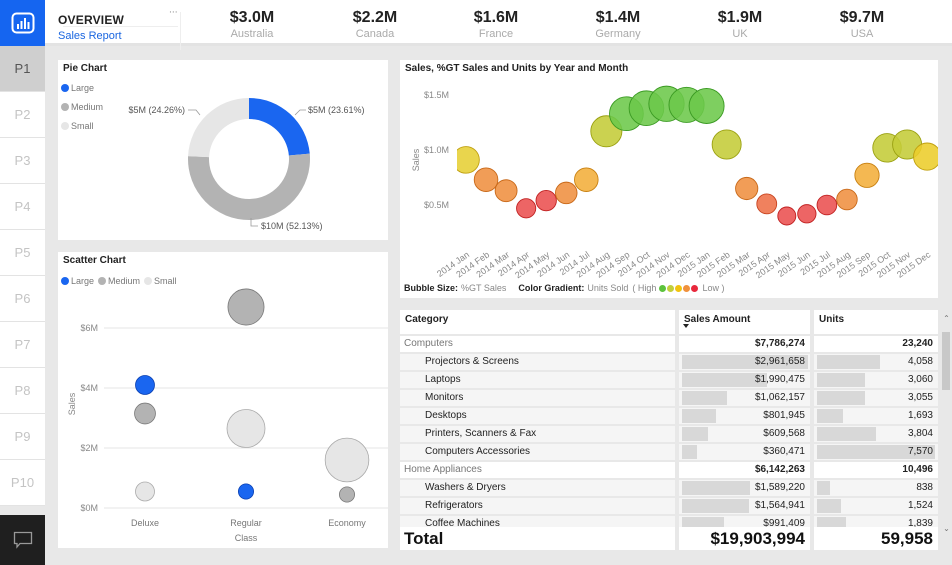  I want to click on pie-slice-medium, so click(249, 186).